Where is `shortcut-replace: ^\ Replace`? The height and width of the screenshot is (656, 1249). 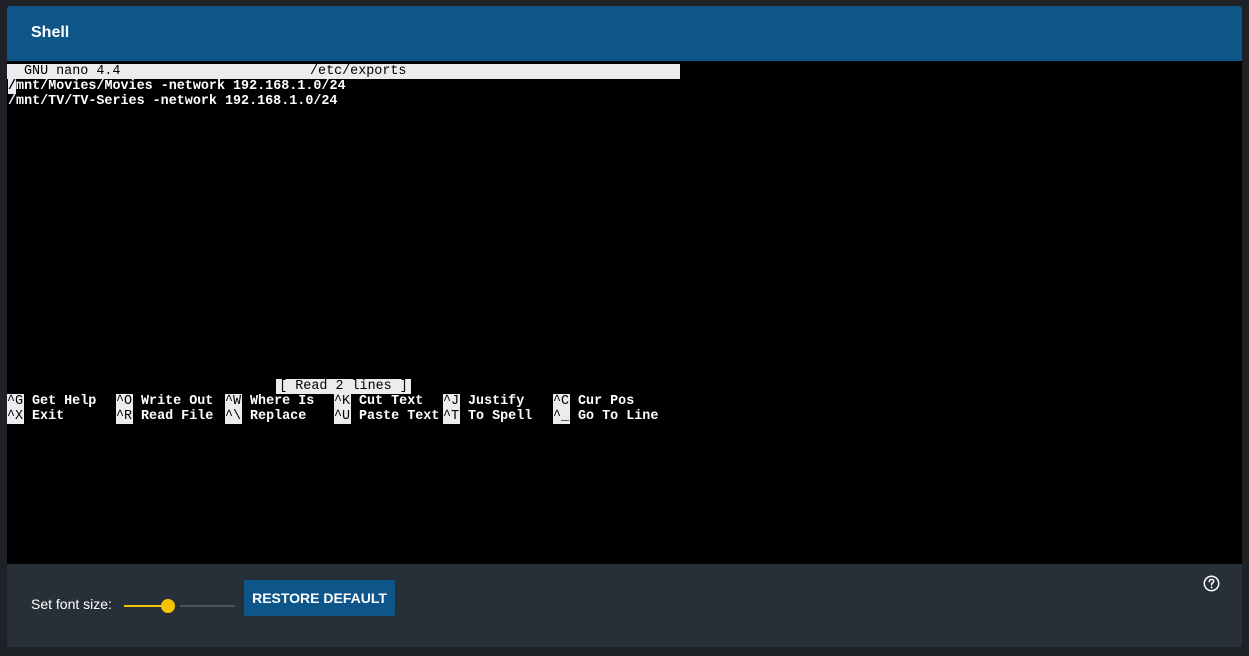
shortcut-replace: ^\ Replace is located at coordinates (265, 416).